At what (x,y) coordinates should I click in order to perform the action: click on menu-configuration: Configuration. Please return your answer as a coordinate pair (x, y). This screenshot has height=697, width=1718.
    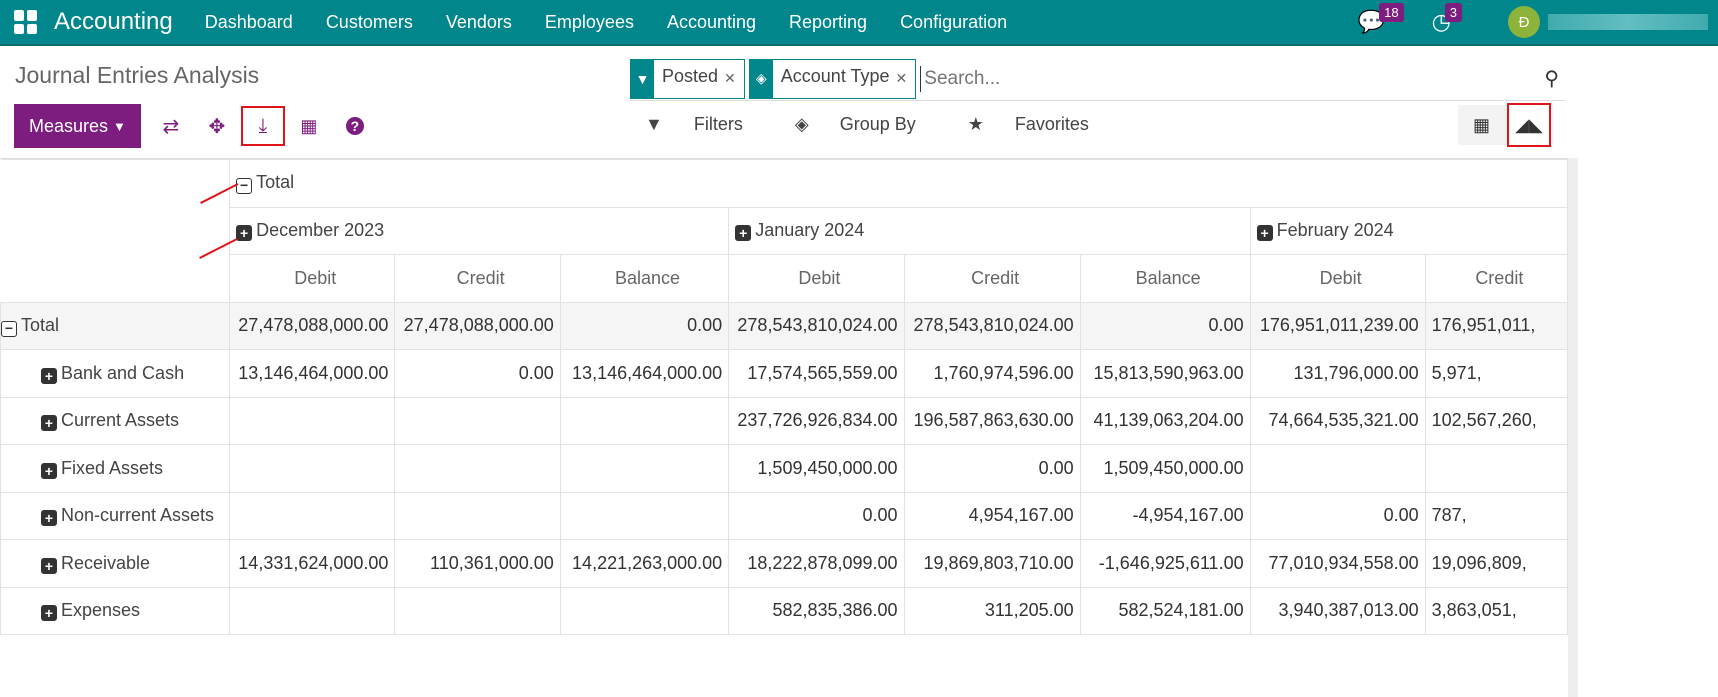
    Looking at the image, I should click on (953, 22).